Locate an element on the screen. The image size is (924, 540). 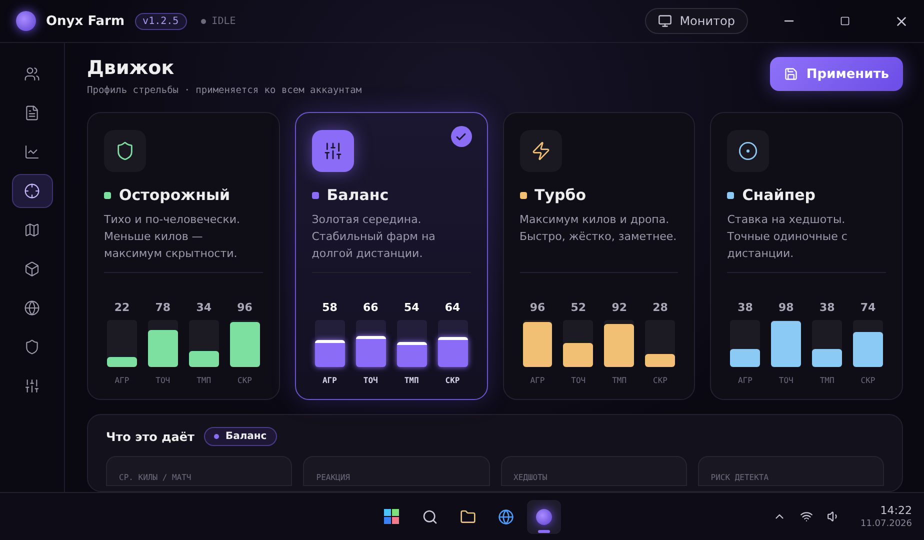
page-title: Движок is located at coordinates (131, 68).